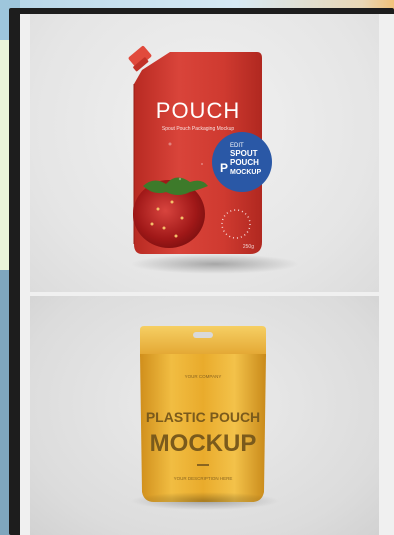 This screenshot has height=535, width=394. I want to click on spout-pouch-brand: POUCH, so click(198, 110).